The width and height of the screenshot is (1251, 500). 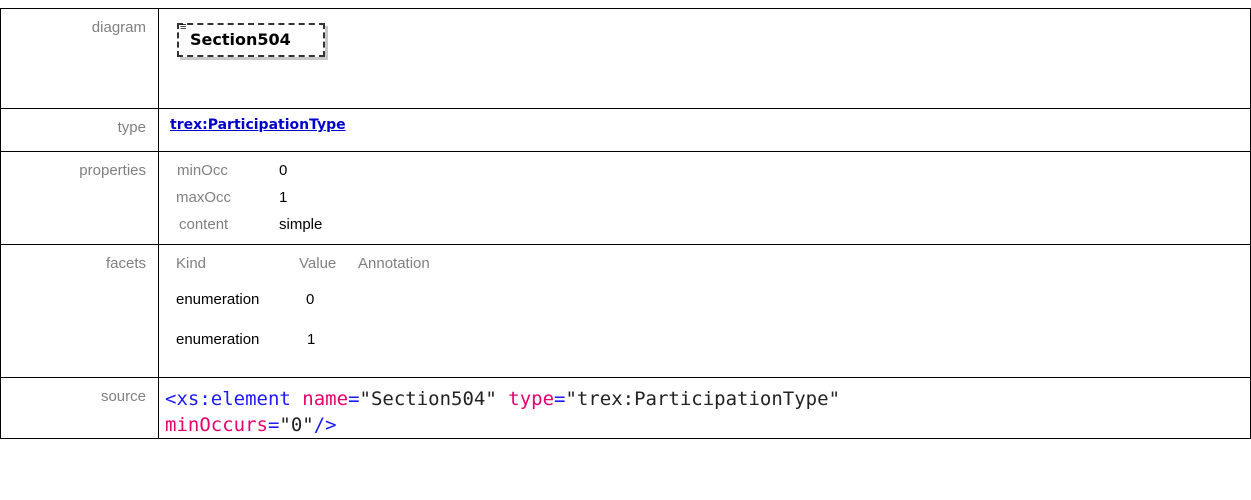 I want to click on source-label: source, so click(x=79, y=408).